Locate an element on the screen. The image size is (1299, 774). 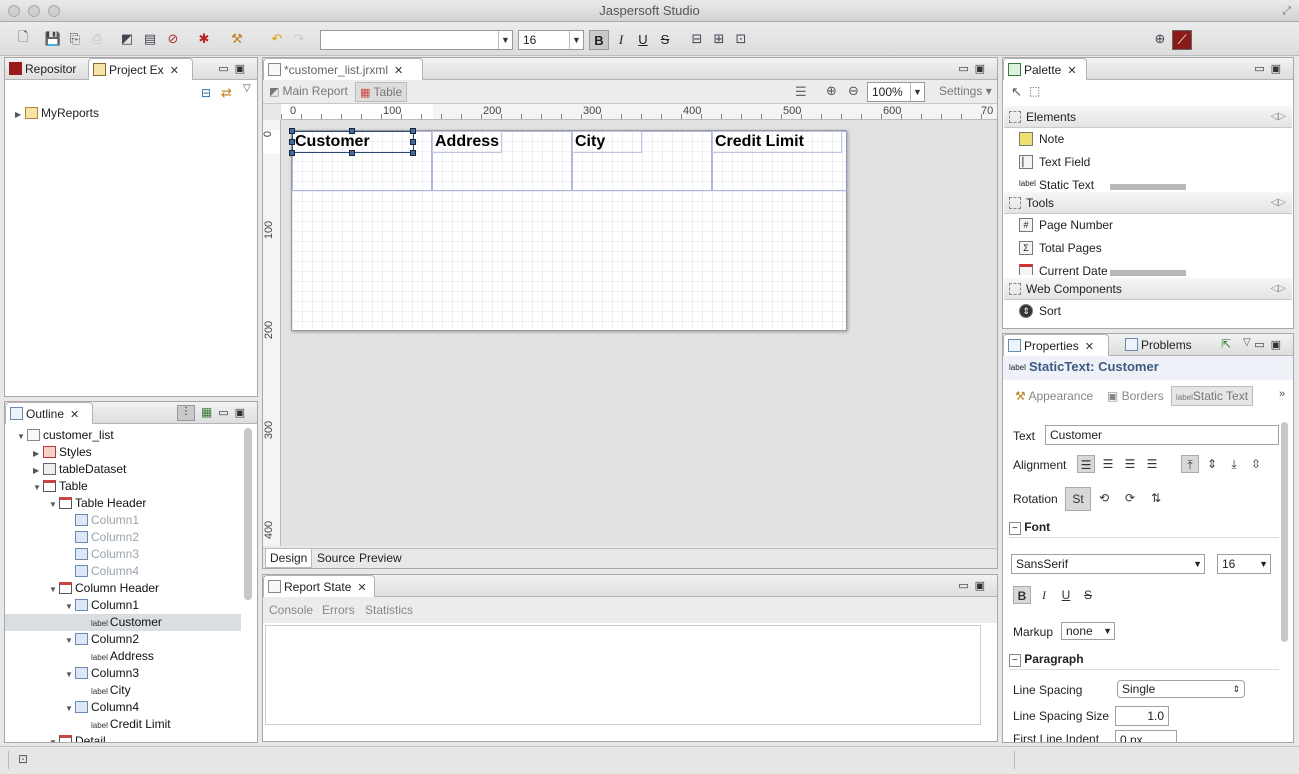
select-tool-icon: ↖ is located at coordinates (1016, 92).